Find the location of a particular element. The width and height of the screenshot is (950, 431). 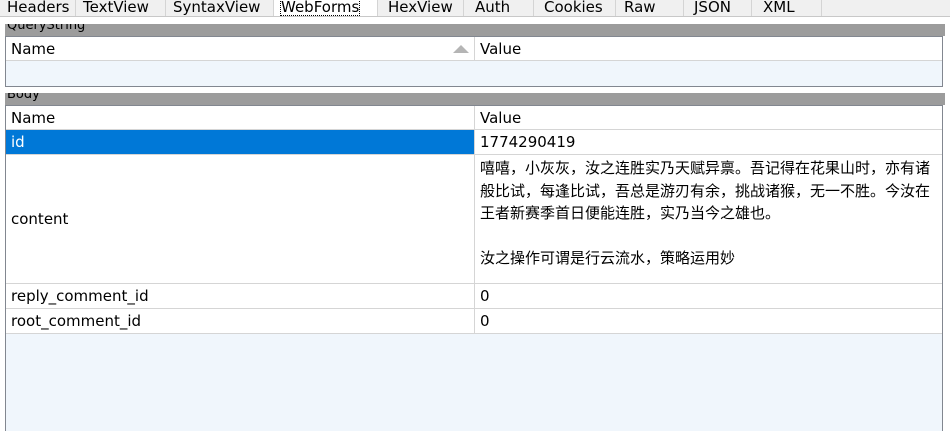

tab-json: JSON is located at coordinates (718, 8).